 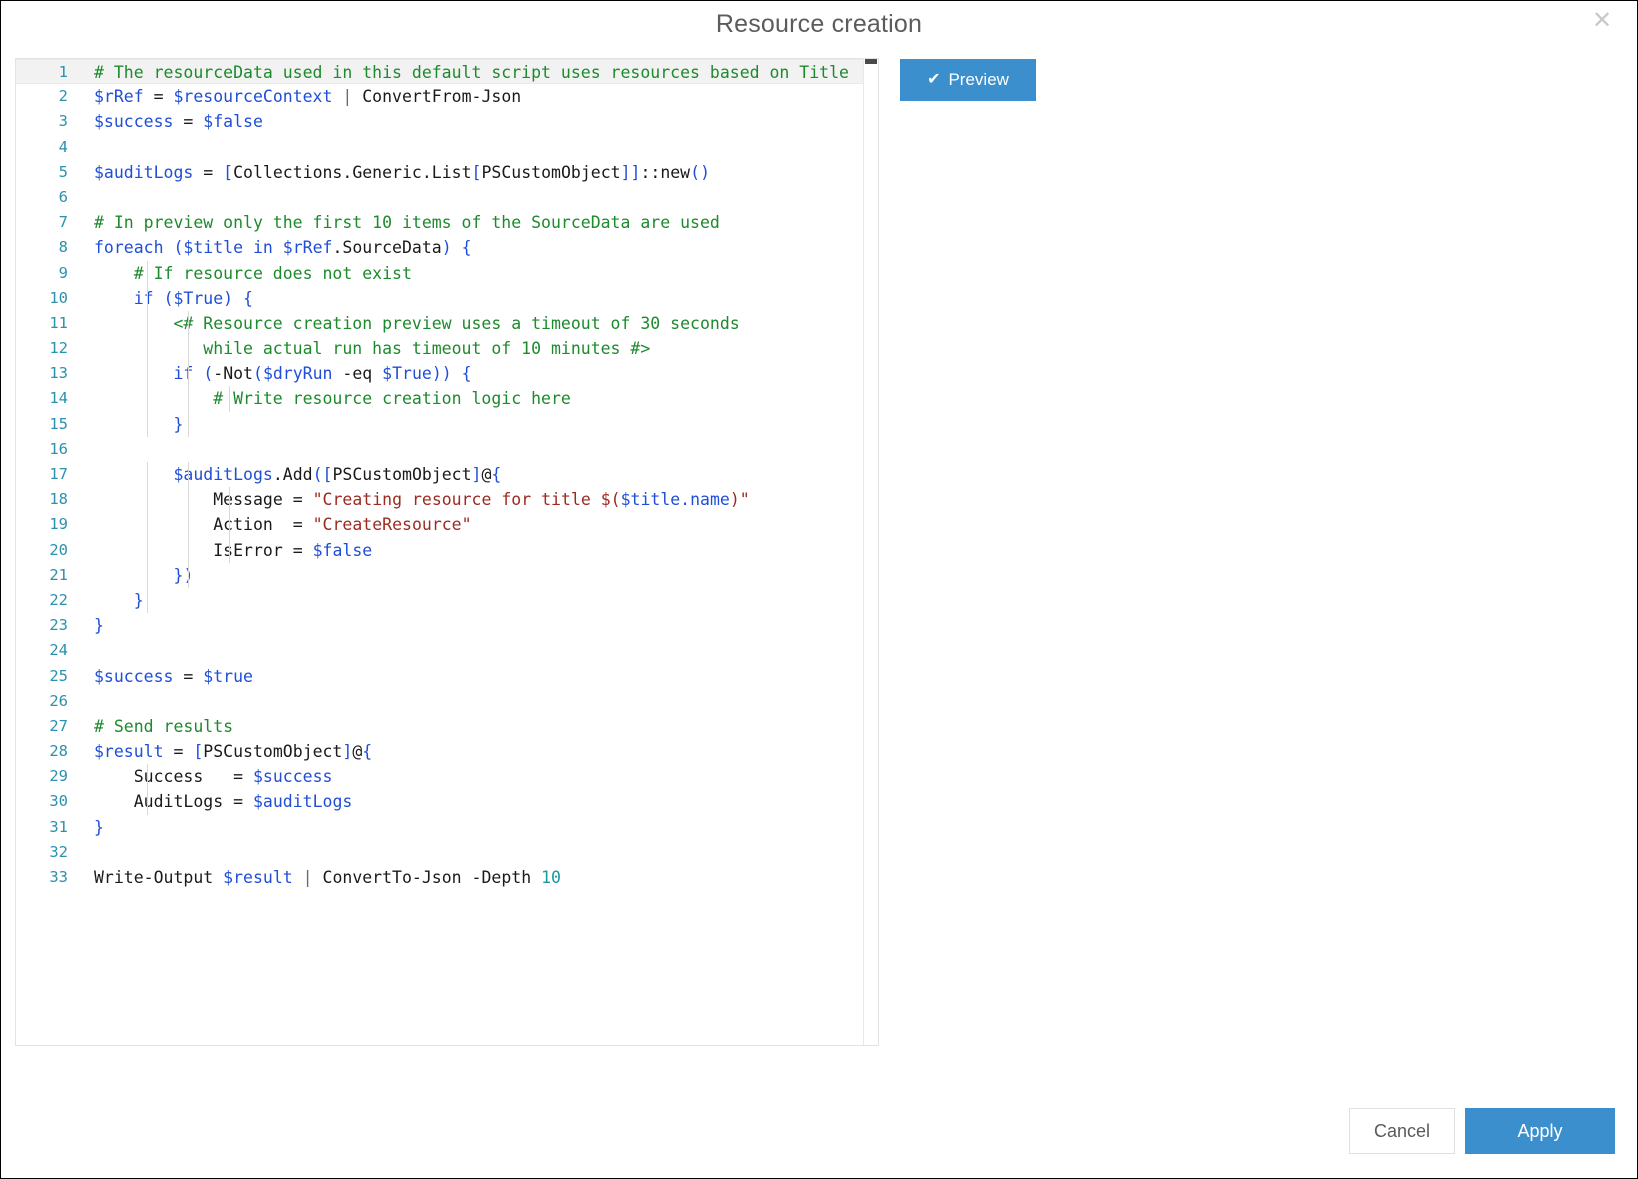 I want to click on line-number: 2, so click(x=63, y=96).